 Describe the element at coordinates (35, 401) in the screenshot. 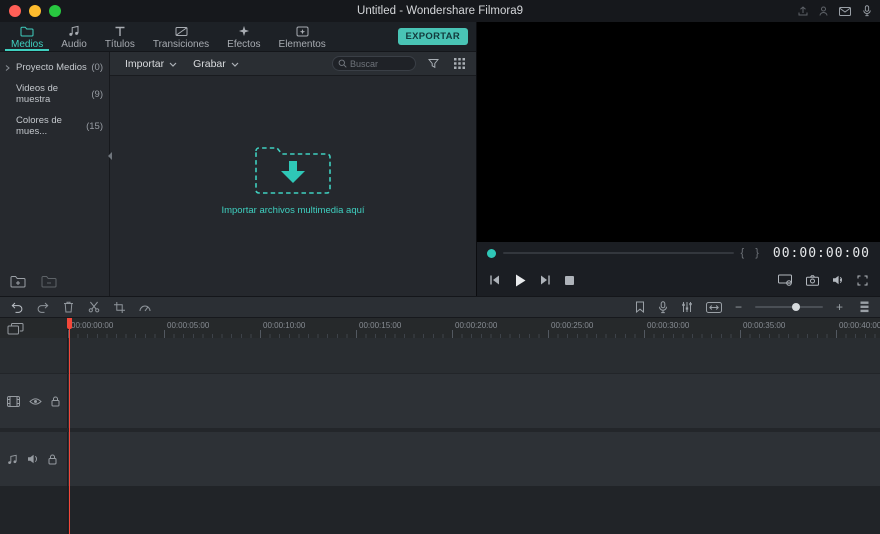

I see `eye-icon` at that location.